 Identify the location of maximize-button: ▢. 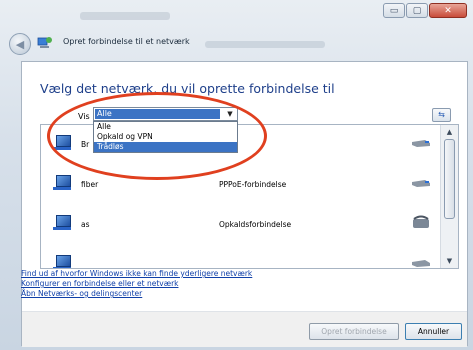
(417, 10).